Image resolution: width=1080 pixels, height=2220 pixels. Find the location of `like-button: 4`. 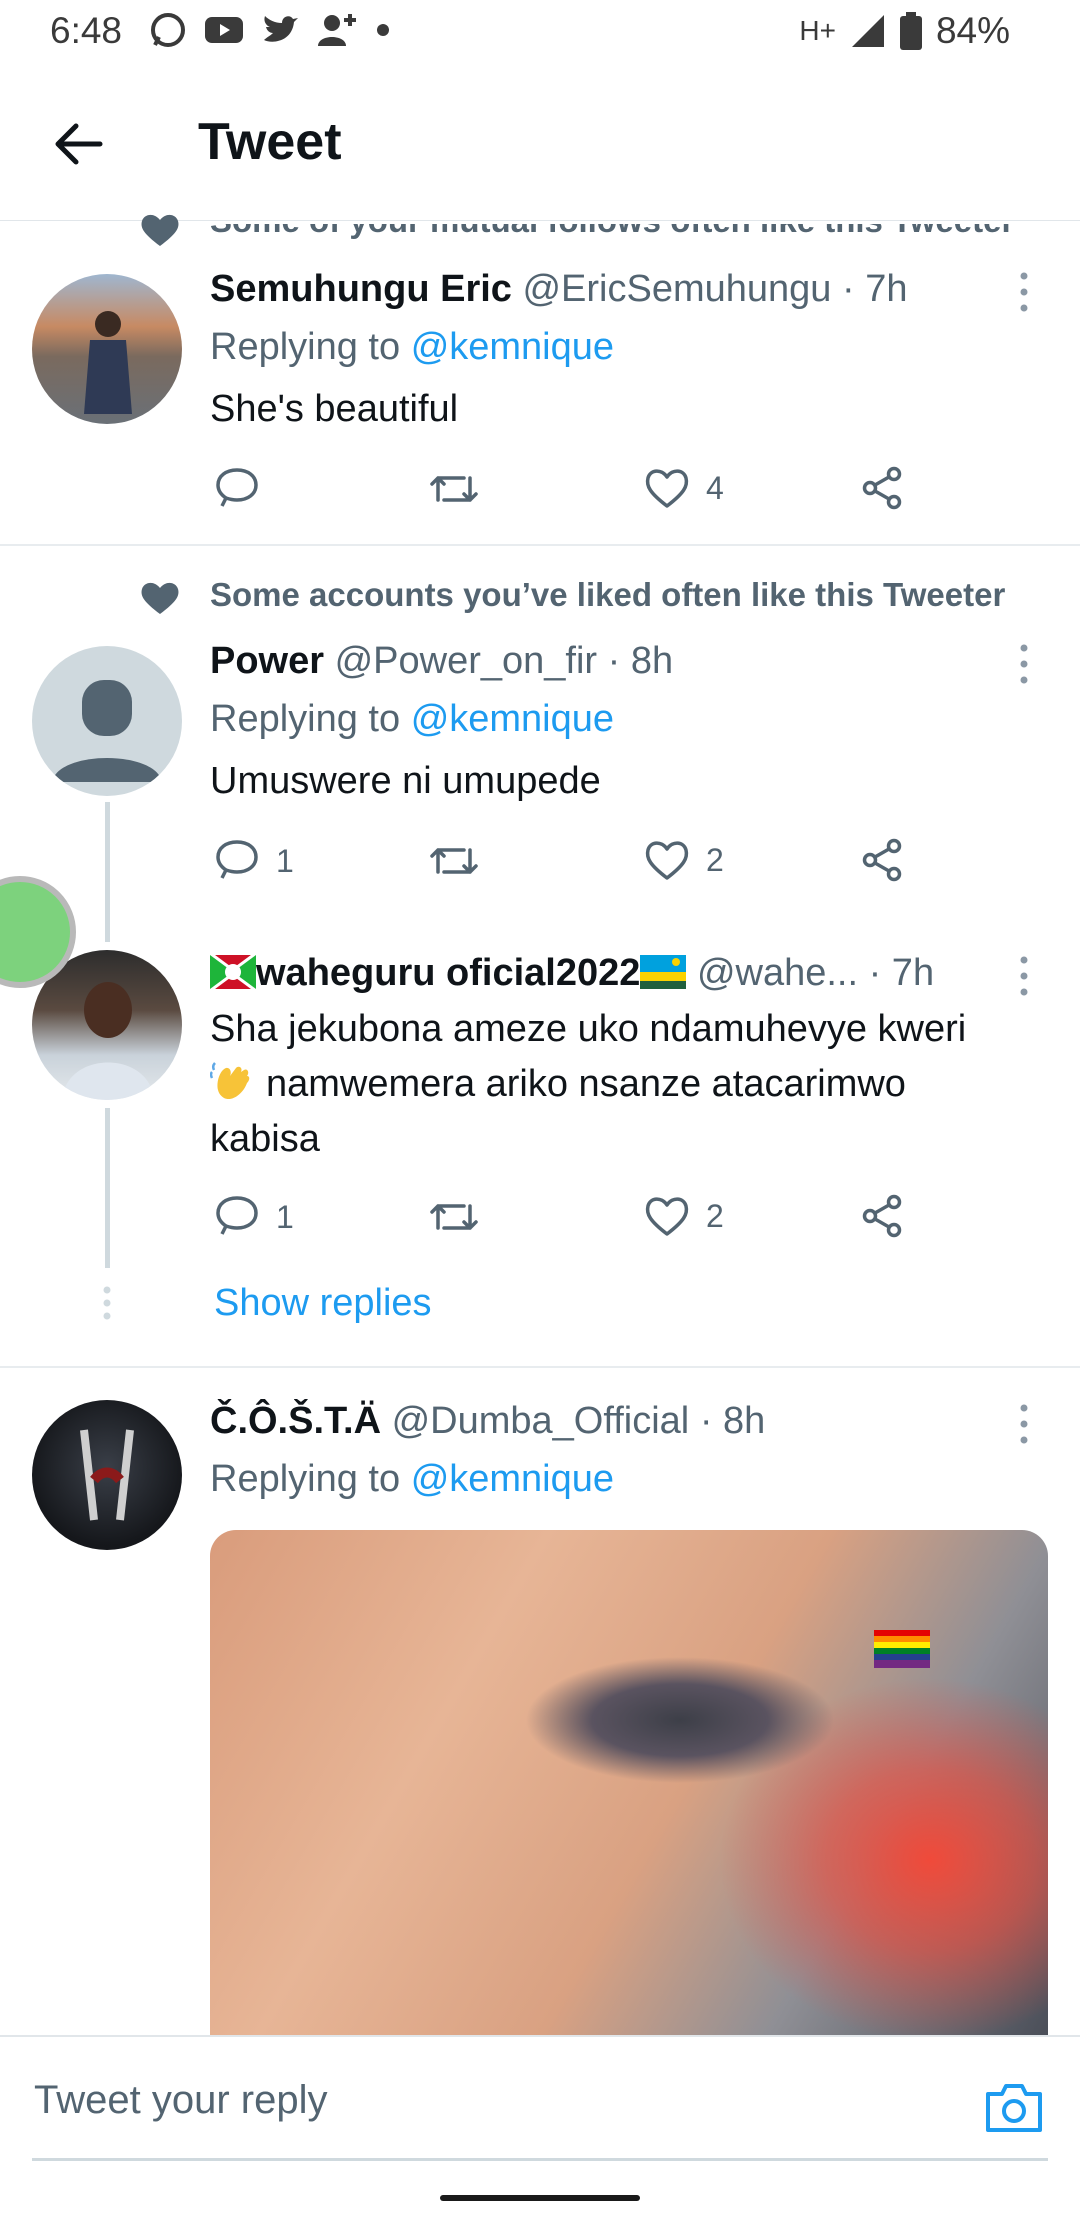

like-button: 4 is located at coordinates (684, 488).